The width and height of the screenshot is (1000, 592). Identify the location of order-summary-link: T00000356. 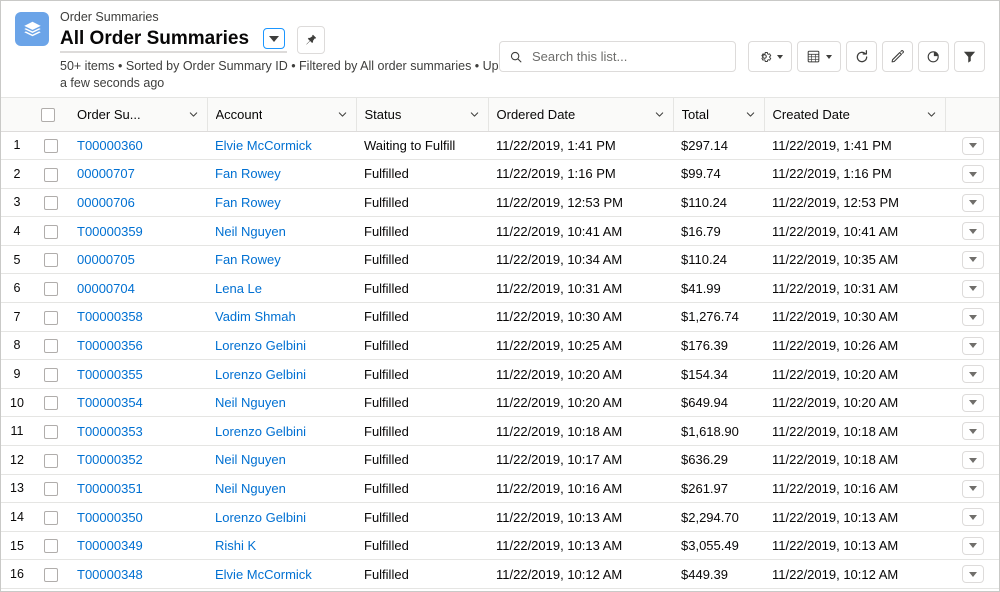
(110, 345).